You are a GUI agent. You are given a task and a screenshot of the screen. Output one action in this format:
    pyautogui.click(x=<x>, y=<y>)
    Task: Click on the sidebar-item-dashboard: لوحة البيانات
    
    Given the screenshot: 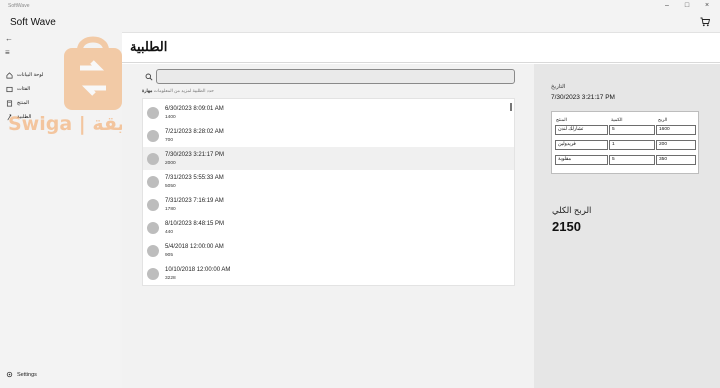 What is the action you would take?
    pyautogui.click(x=24, y=75)
    